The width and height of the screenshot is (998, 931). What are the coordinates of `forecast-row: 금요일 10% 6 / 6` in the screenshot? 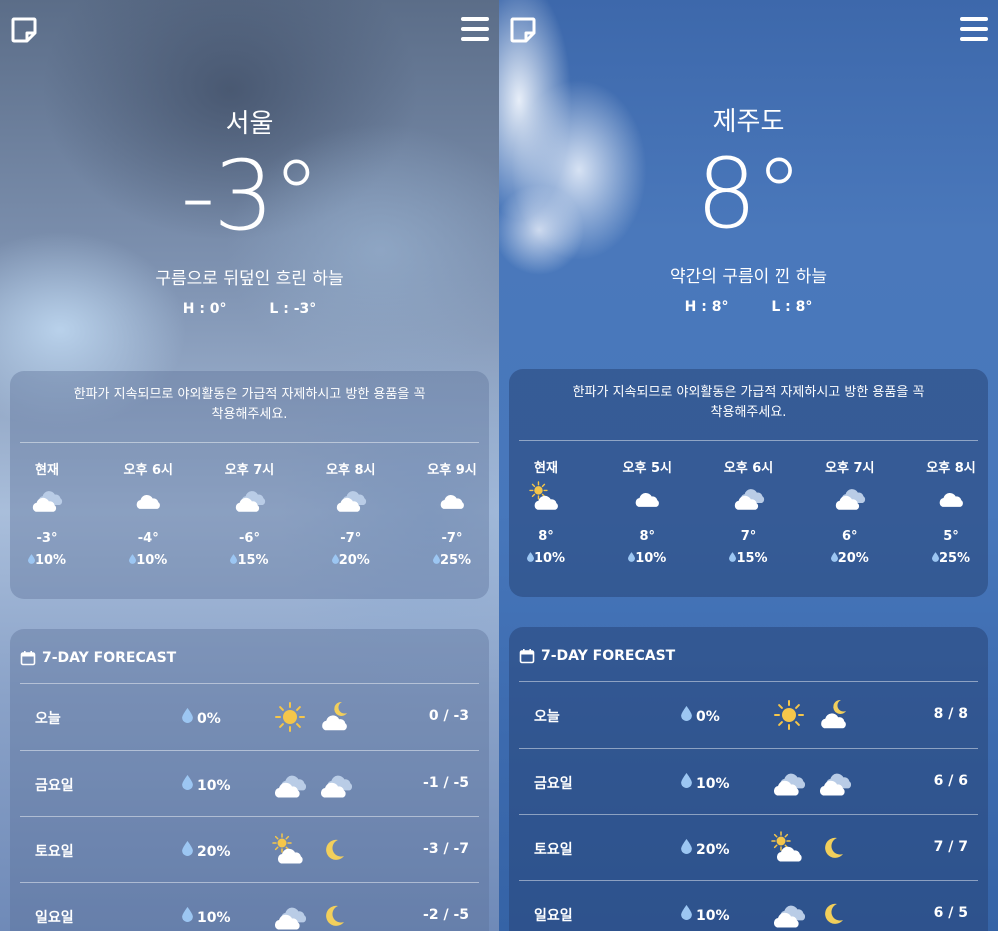 It's located at (748, 781).